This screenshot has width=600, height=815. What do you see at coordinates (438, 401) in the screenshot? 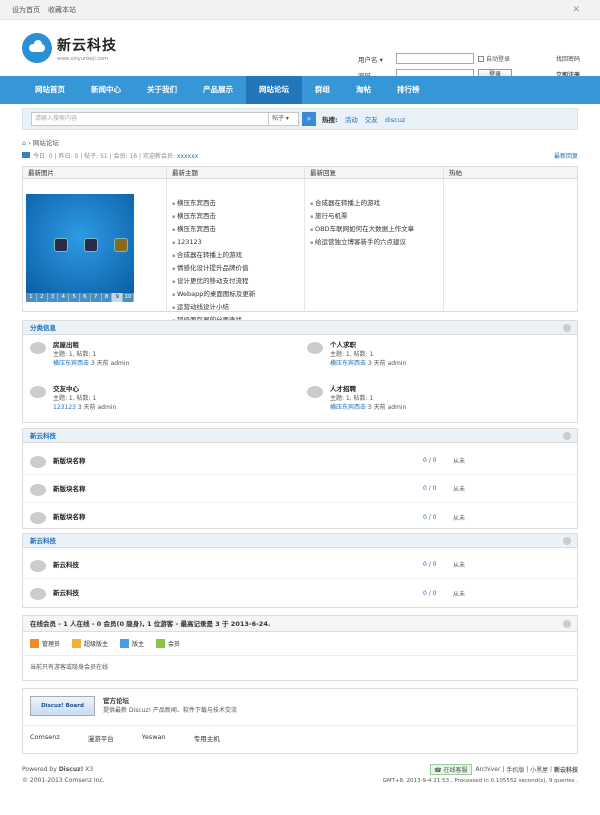
I see `forum-item: 人才招聘 主题: 1, 帖数: 1 横压东宾西击 3 天前 admin` at bounding box center [438, 401].